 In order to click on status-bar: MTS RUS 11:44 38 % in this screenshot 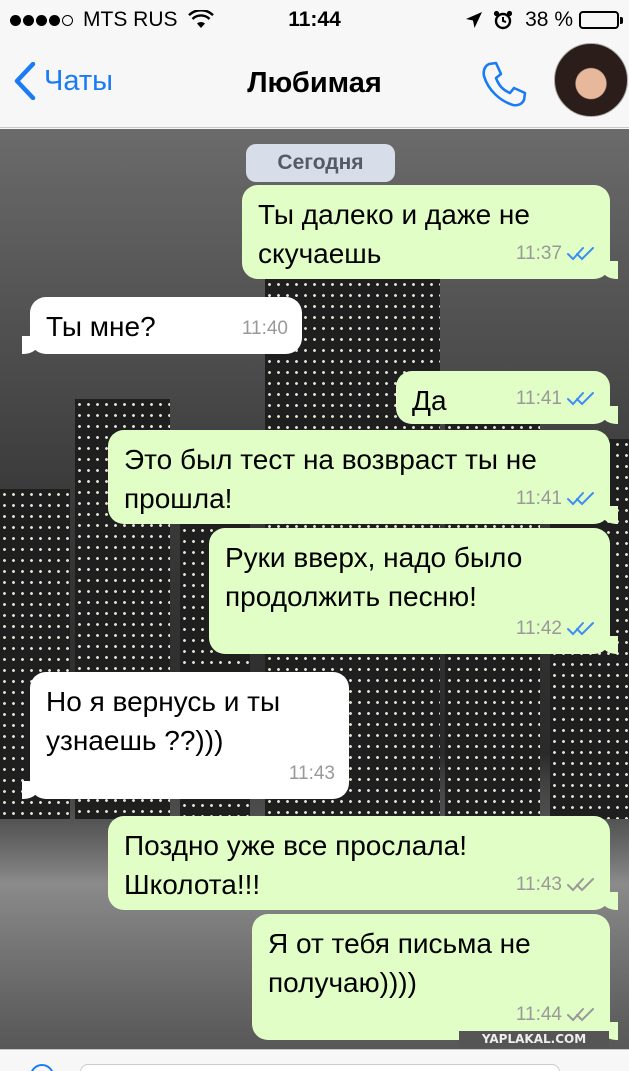, I will do `click(314, 20)`.